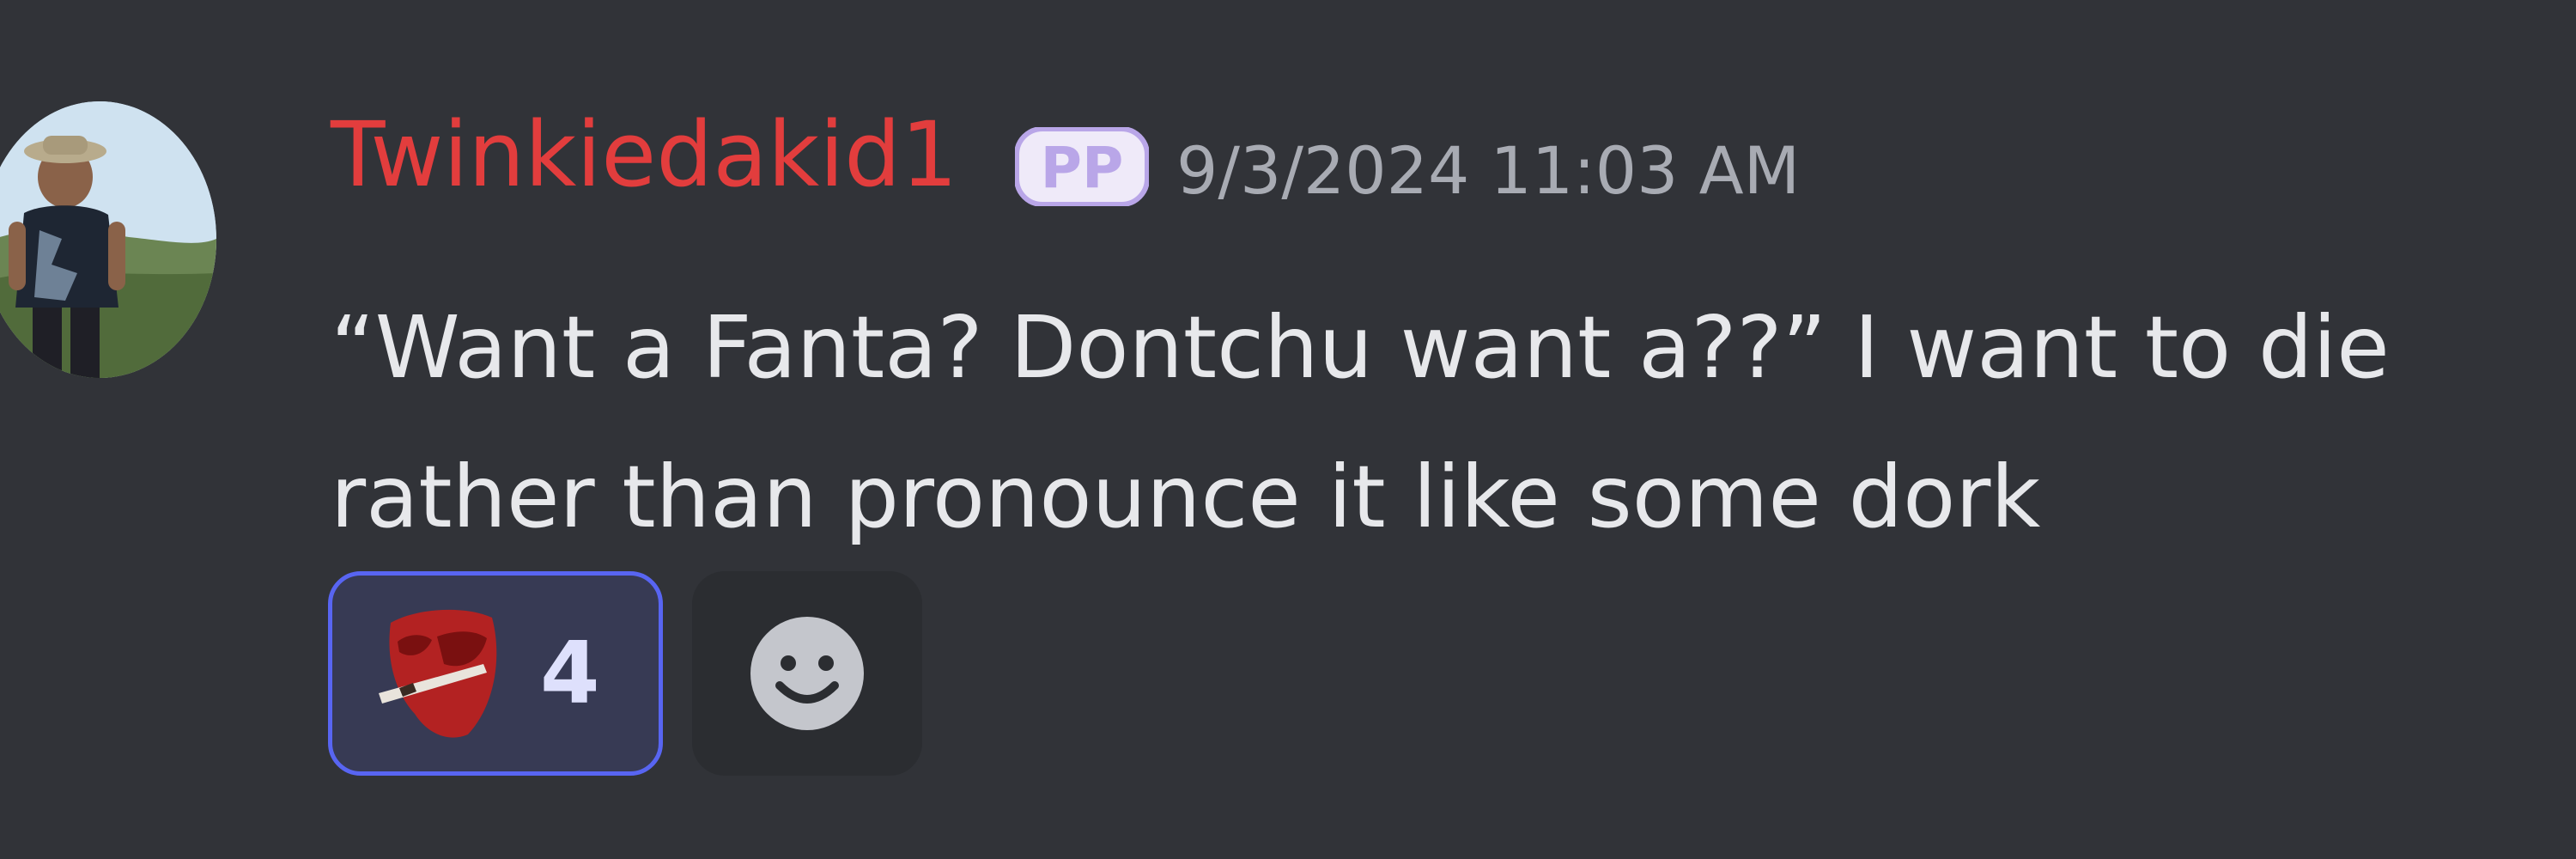 This screenshot has height=859, width=2576. I want to click on smiley-icon, so click(807, 674).